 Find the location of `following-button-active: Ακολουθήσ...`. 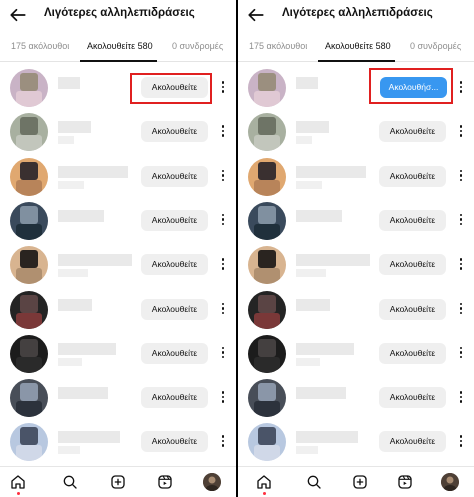

following-button-active: Ακολουθήσ... is located at coordinates (413, 87).